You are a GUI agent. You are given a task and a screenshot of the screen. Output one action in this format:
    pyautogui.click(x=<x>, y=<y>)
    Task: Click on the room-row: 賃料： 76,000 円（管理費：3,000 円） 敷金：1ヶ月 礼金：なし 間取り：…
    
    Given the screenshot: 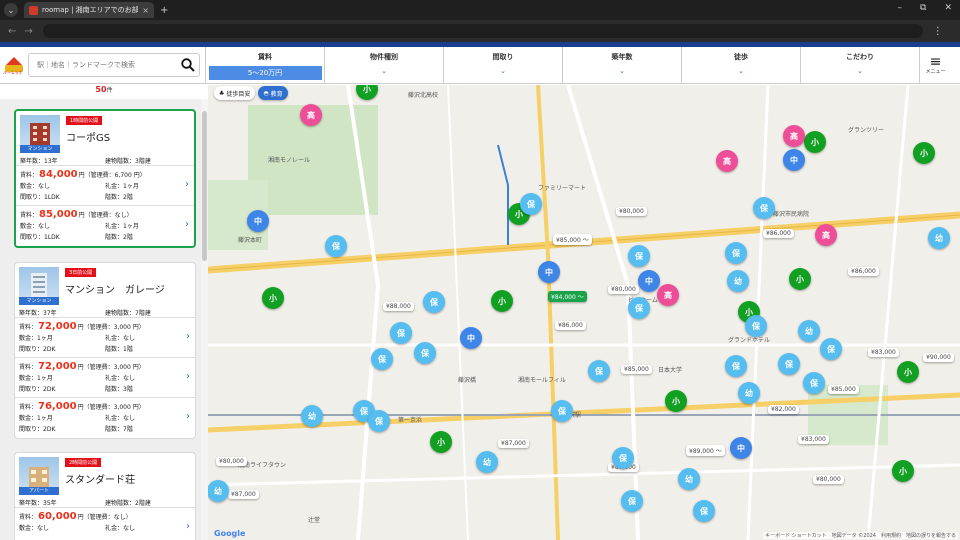 What is the action you would take?
    pyautogui.click(x=105, y=418)
    